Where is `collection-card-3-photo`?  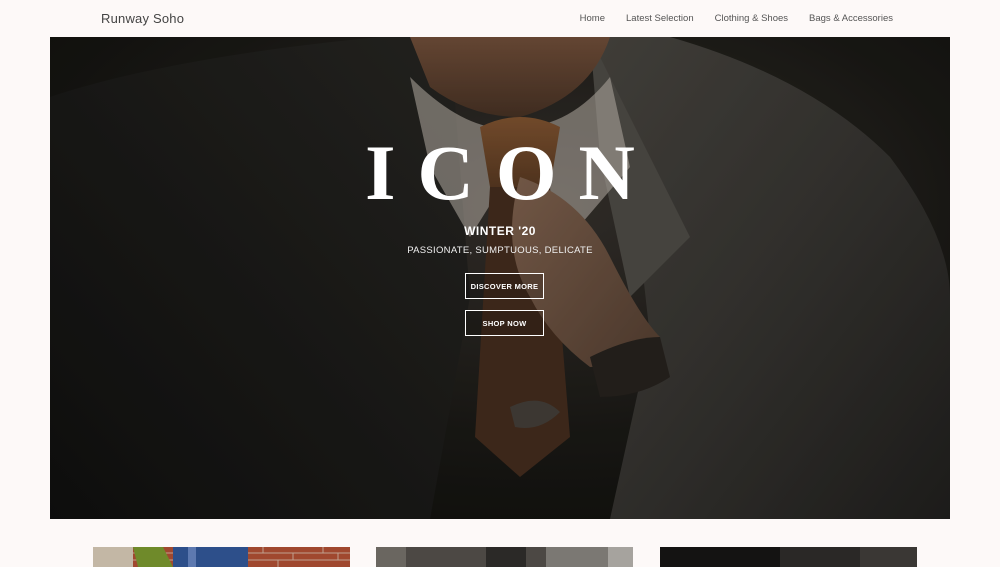 collection-card-3-photo is located at coordinates (788, 557).